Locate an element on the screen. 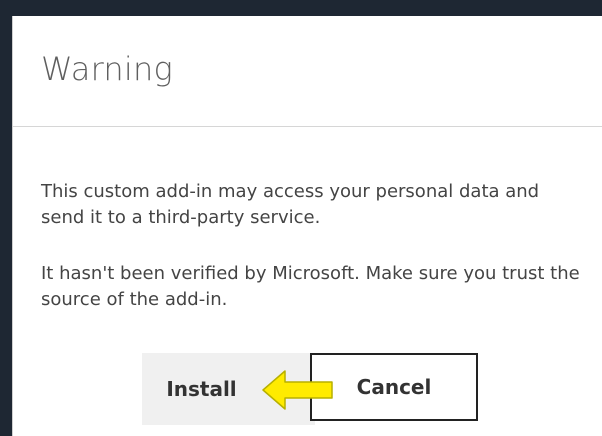  install-button: Install is located at coordinates (228, 389).